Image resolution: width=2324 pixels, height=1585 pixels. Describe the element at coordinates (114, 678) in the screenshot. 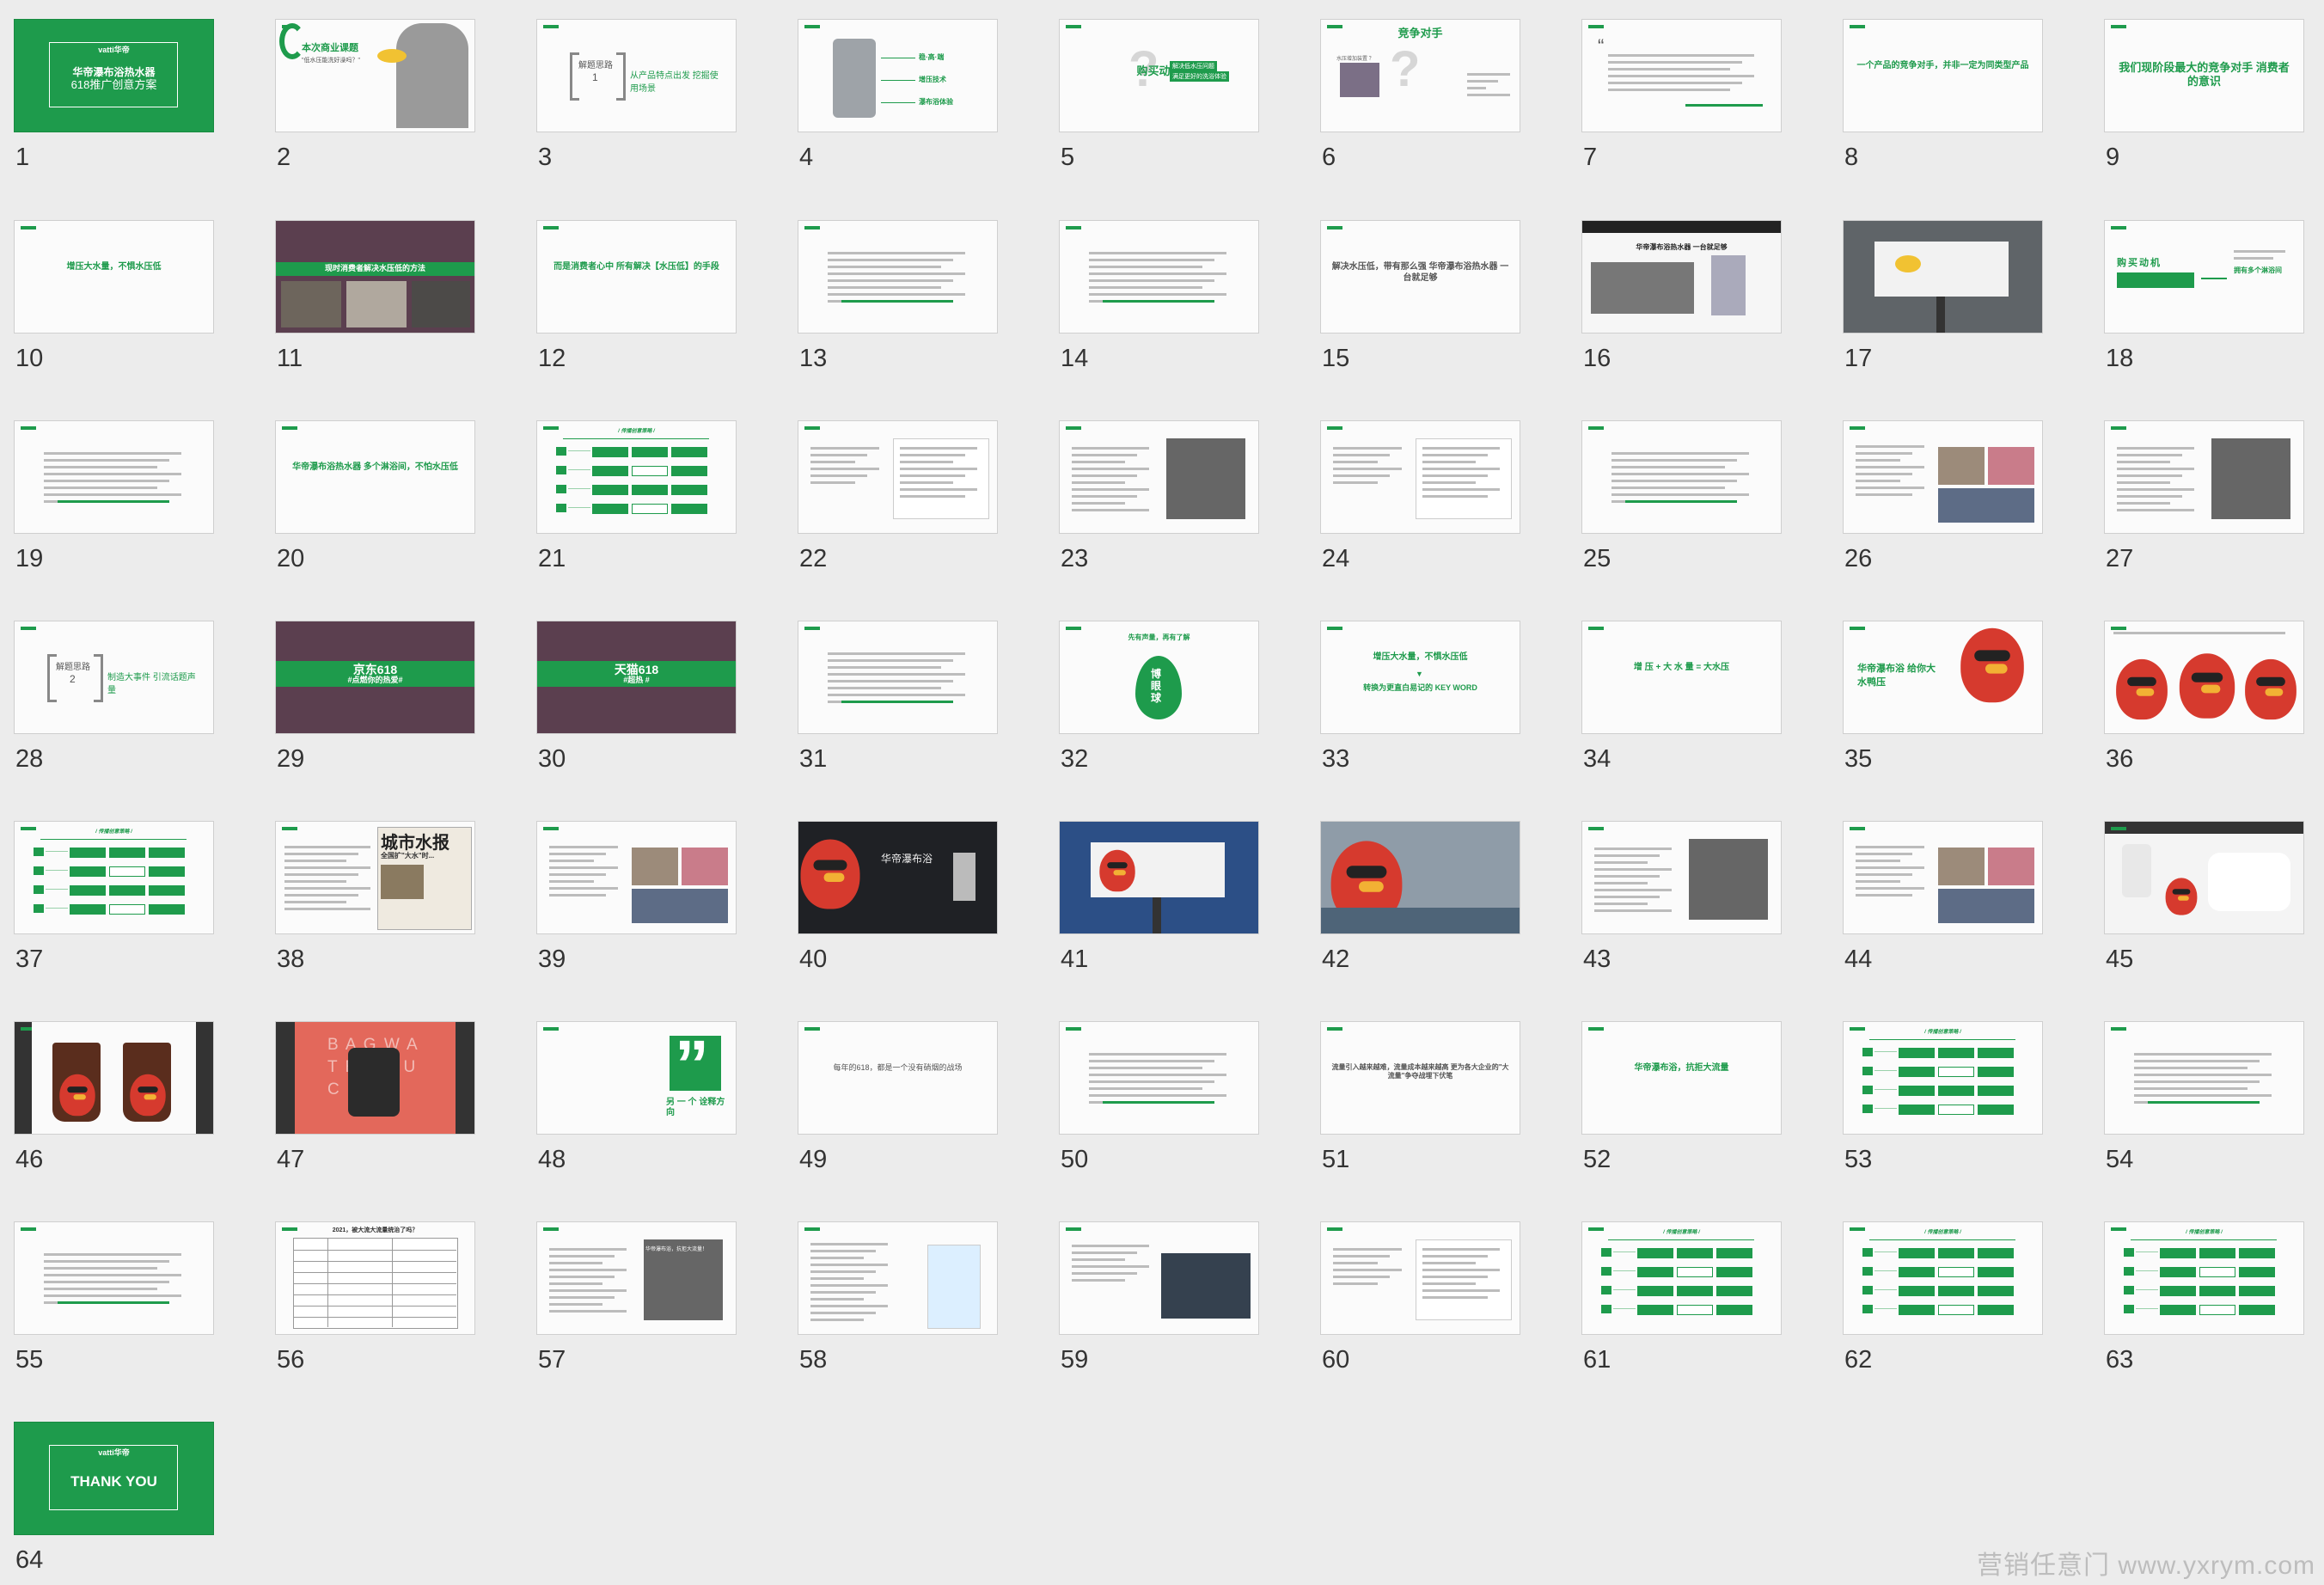

I see `slide-thumbnail: 解题思路 2 制造大事件 引流话题声量` at that location.